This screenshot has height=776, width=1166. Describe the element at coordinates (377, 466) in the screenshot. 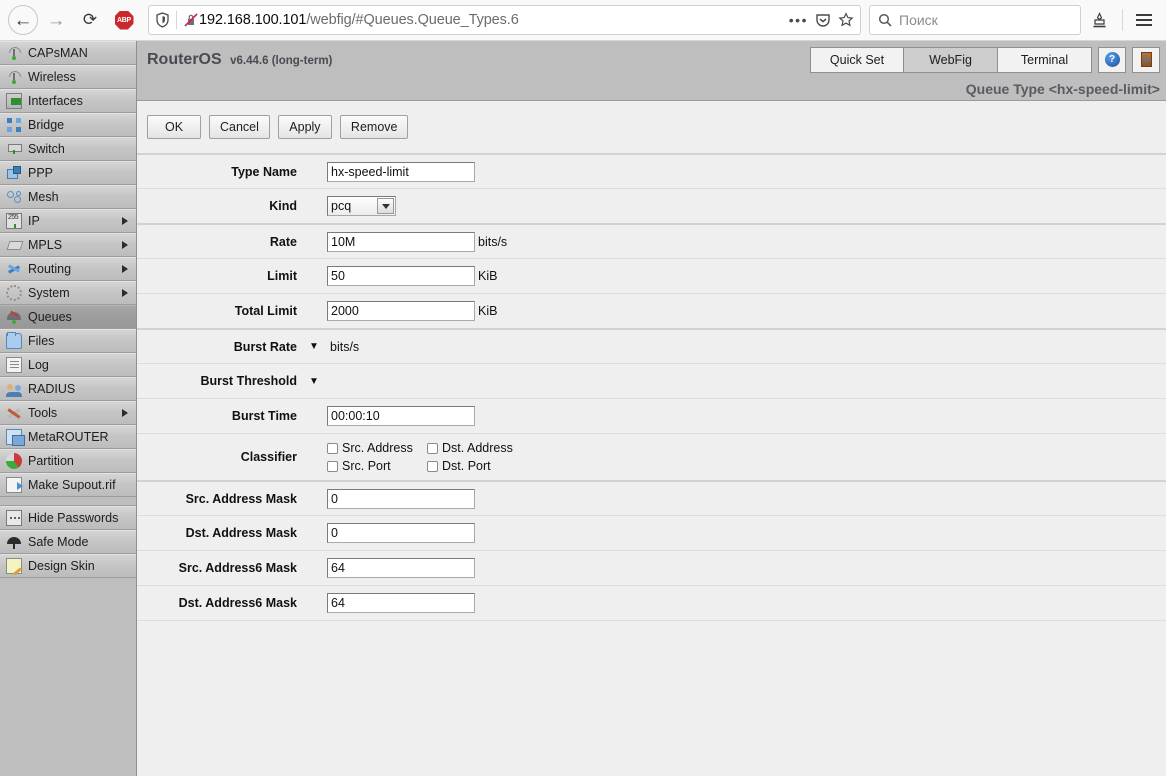

I see `classifier-src-port: Src. Port` at that location.